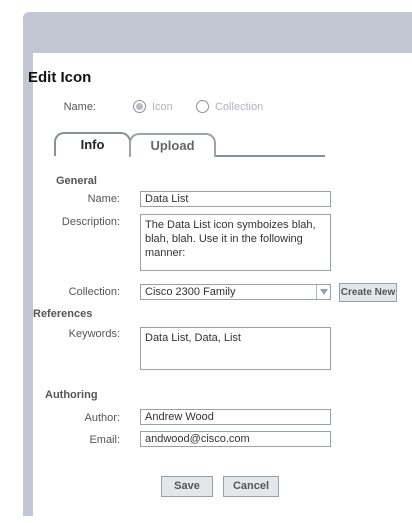  Describe the element at coordinates (94, 334) in the screenshot. I see `keywords-label: Keywords:` at that location.